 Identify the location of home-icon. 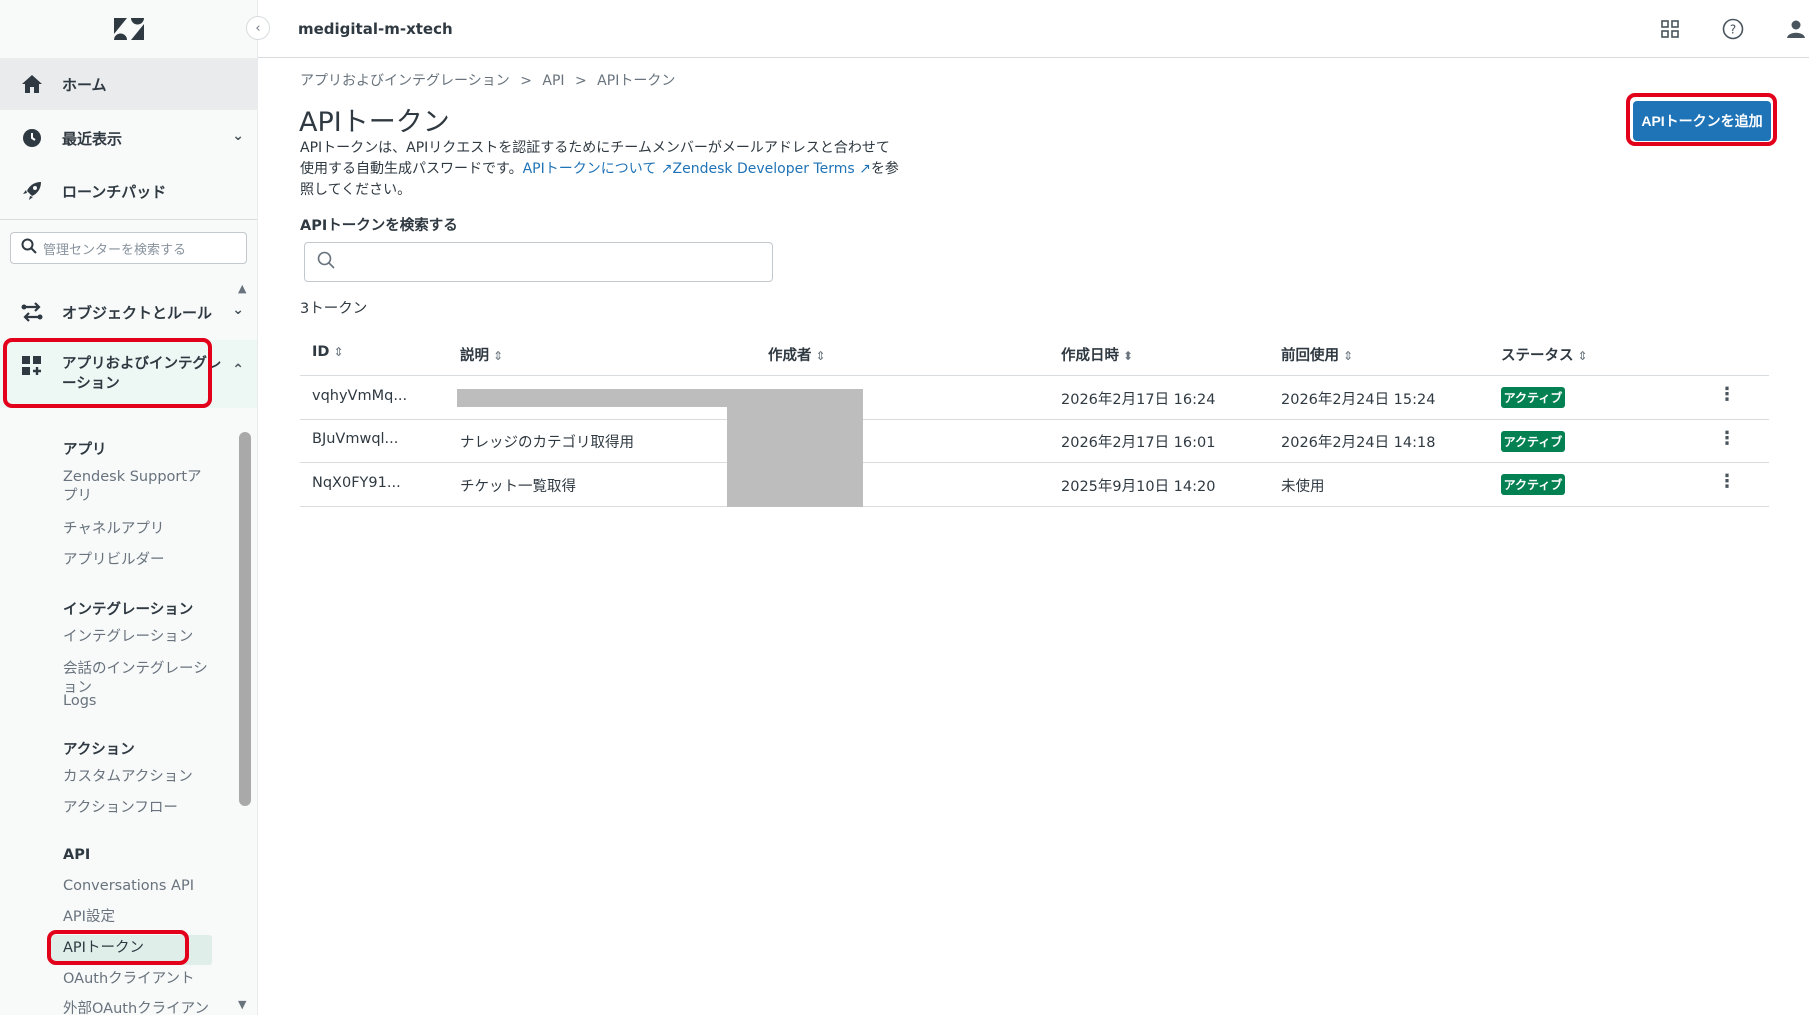
(32, 84).